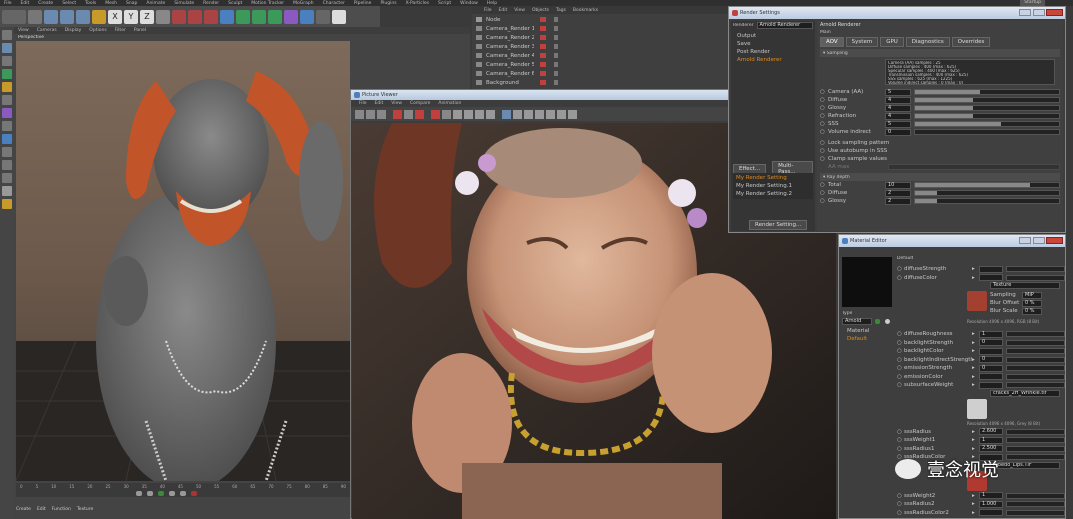 This screenshot has height=519, width=1073. Describe the element at coordinates (488, 10) in the screenshot. I see `om-menu-file: File` at that location.